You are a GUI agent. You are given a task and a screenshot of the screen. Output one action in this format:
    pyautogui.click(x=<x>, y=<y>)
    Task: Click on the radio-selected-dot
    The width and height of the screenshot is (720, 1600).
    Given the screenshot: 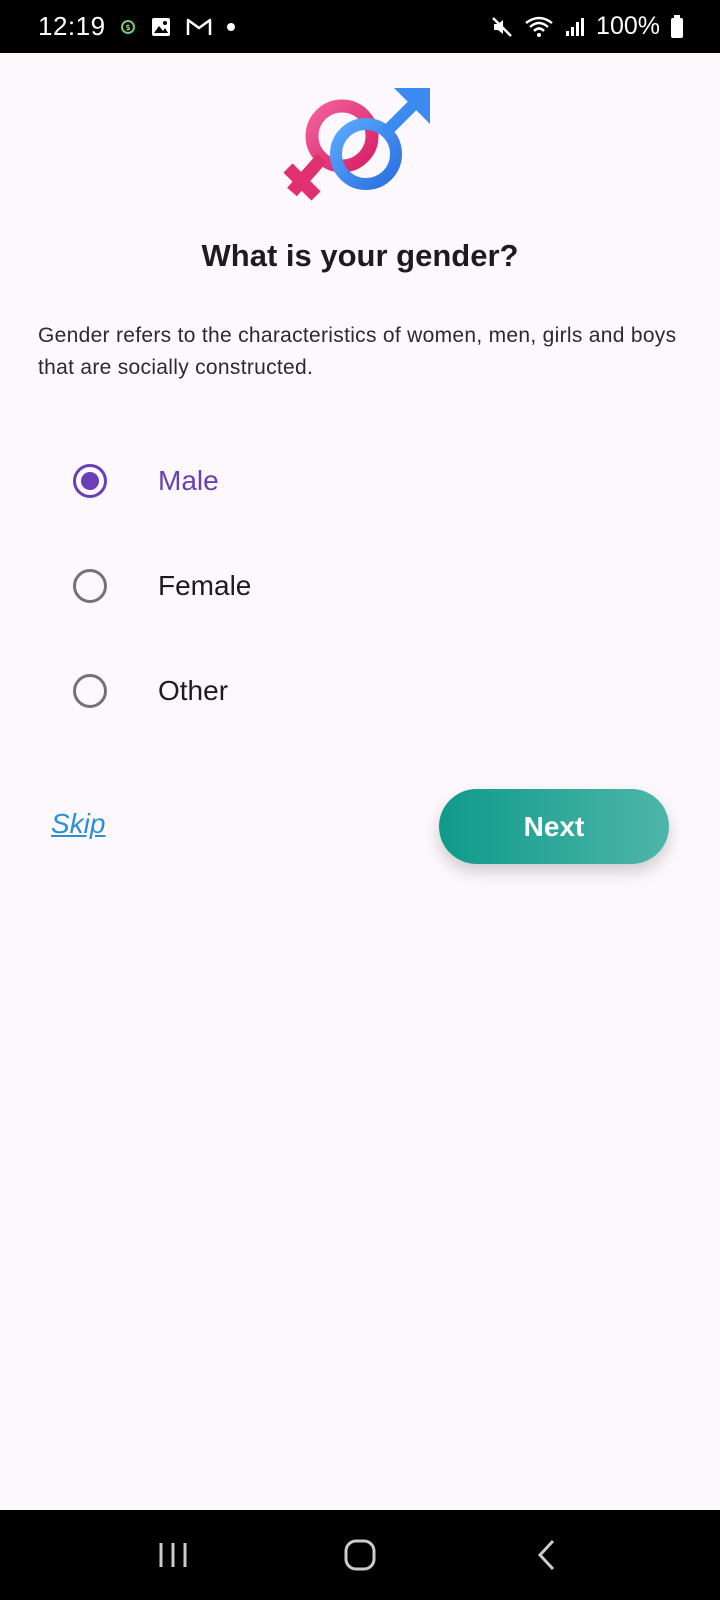 What is the action you would take?
    pyautogui.click(x=90, y=481)
    